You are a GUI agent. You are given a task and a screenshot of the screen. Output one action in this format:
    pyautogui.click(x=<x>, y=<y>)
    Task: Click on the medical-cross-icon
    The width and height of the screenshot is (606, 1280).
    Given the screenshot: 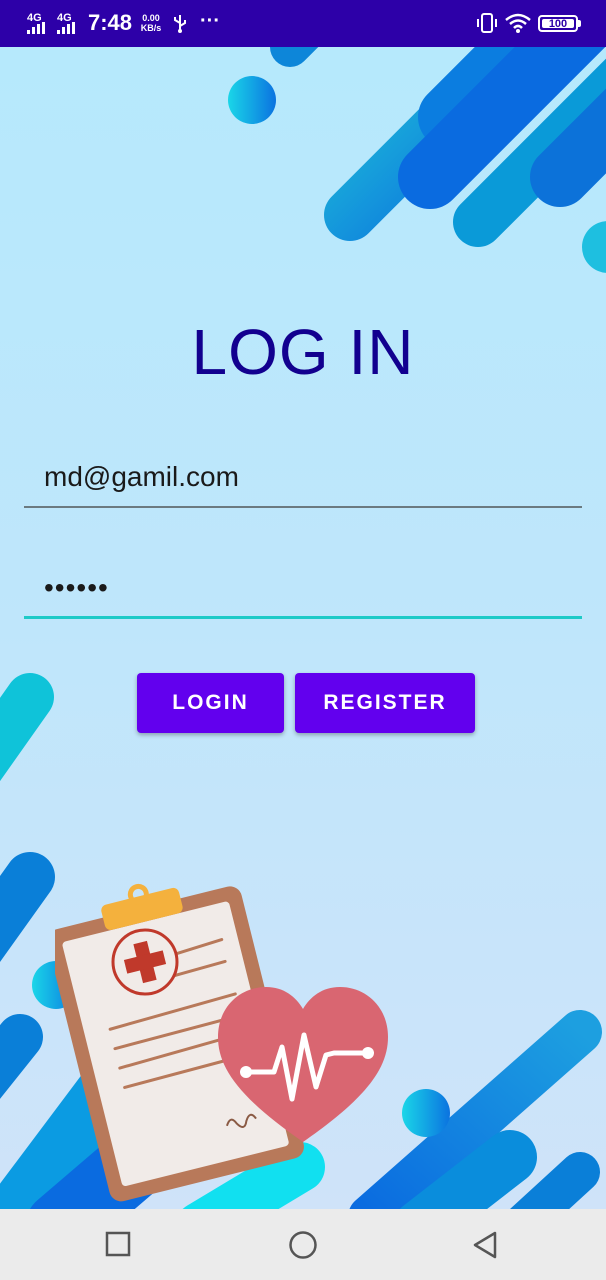 What is the action you would take?
    pyautogui.click(x=145, y=962)
    